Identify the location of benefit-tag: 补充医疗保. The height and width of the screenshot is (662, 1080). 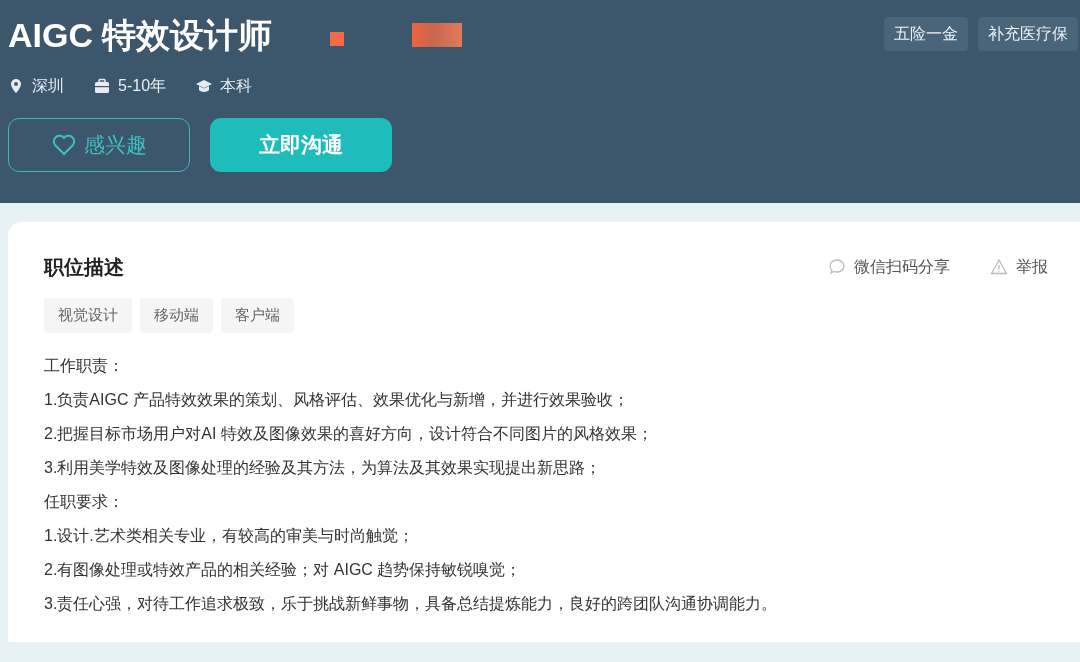
(1028, 34).